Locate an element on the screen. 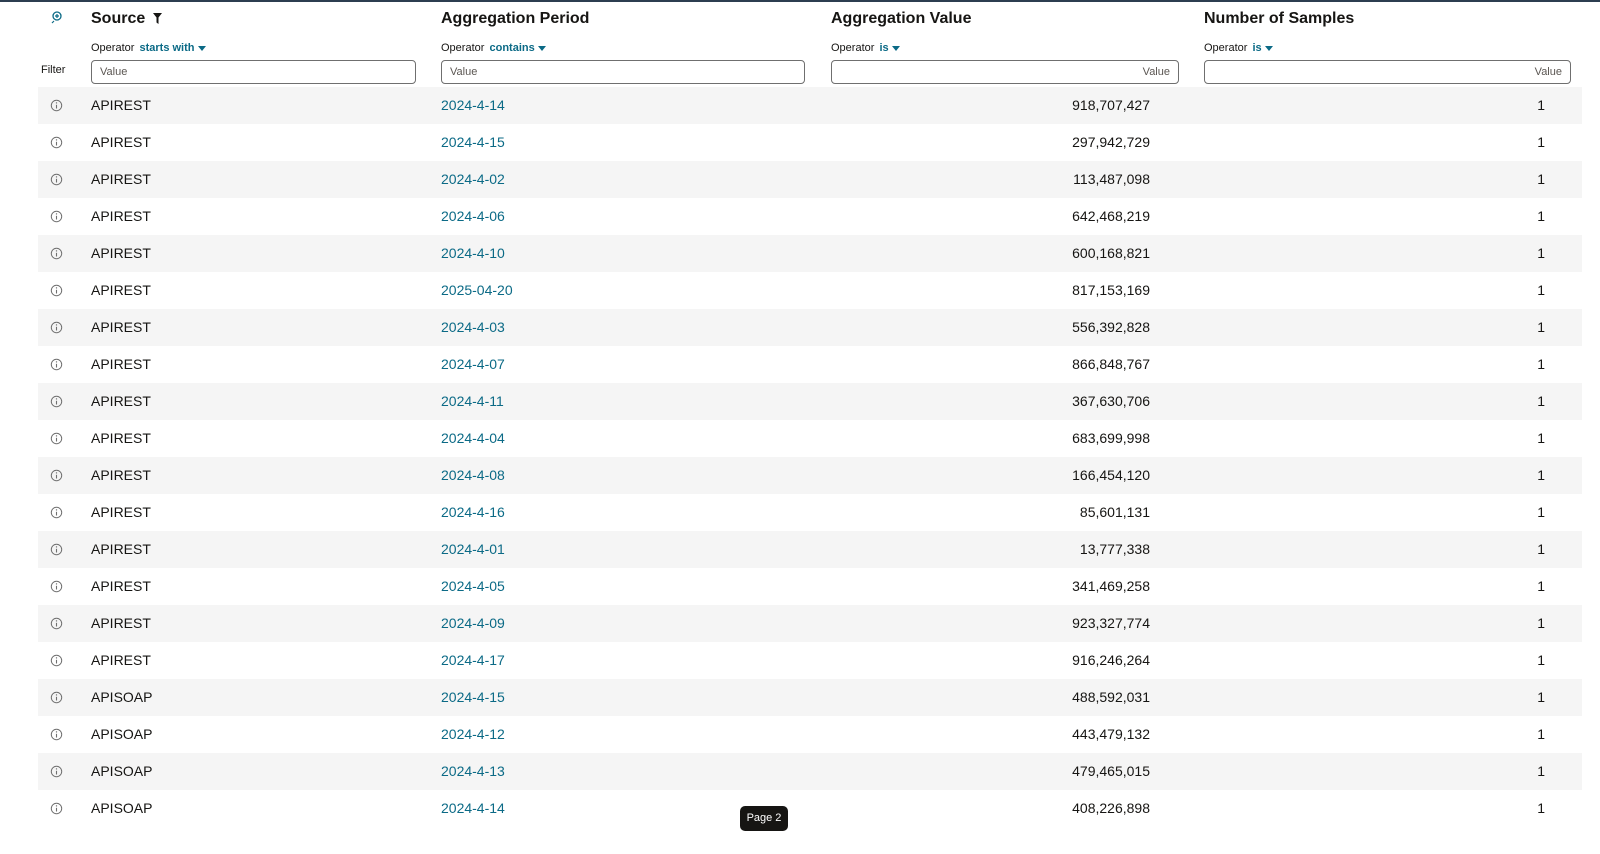  column-header-aggregation-period: Aggregation Period is located at coordinates (626, 19).